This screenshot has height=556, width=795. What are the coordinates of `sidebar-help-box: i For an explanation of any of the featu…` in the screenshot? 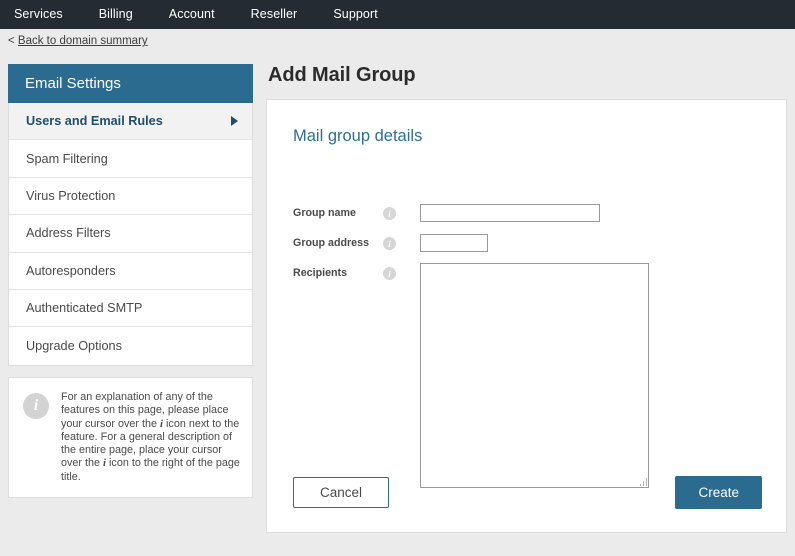 It's located at (130, 438).